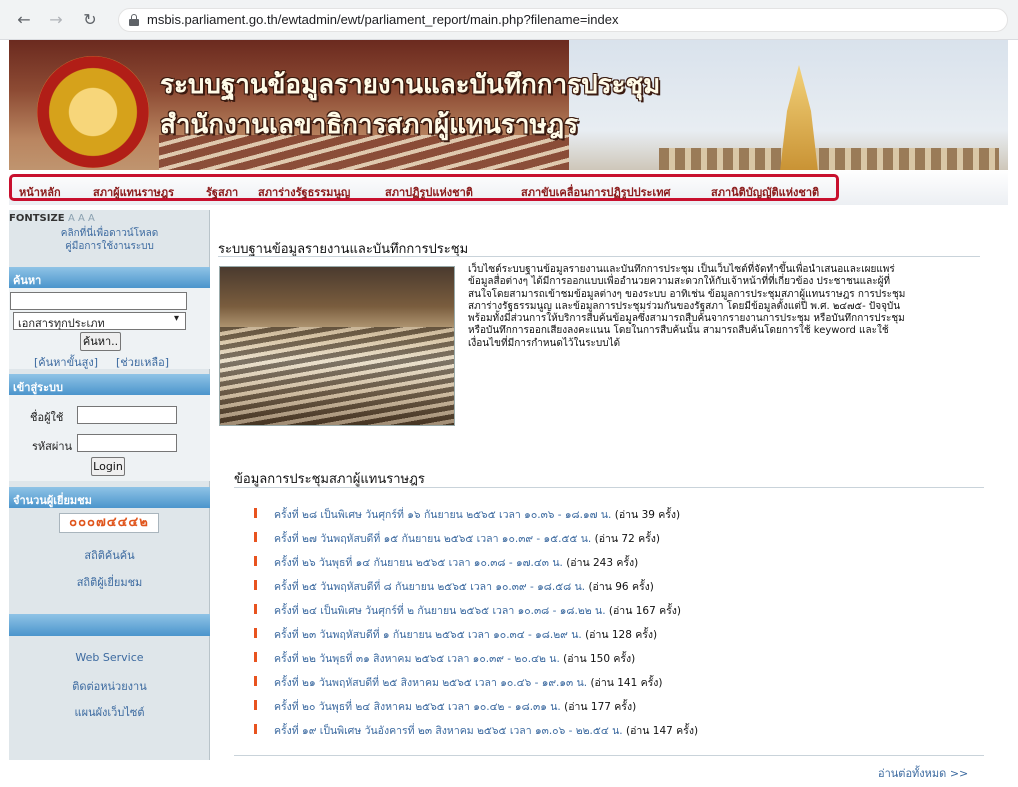 This screenshot has width=1018, height=787. What do you see at coordinates (429, 192) in the screenshot?
I see `nav-national-reform: สภาปฏิรูปแห่งชาติ` at bounding box center [429, 192].